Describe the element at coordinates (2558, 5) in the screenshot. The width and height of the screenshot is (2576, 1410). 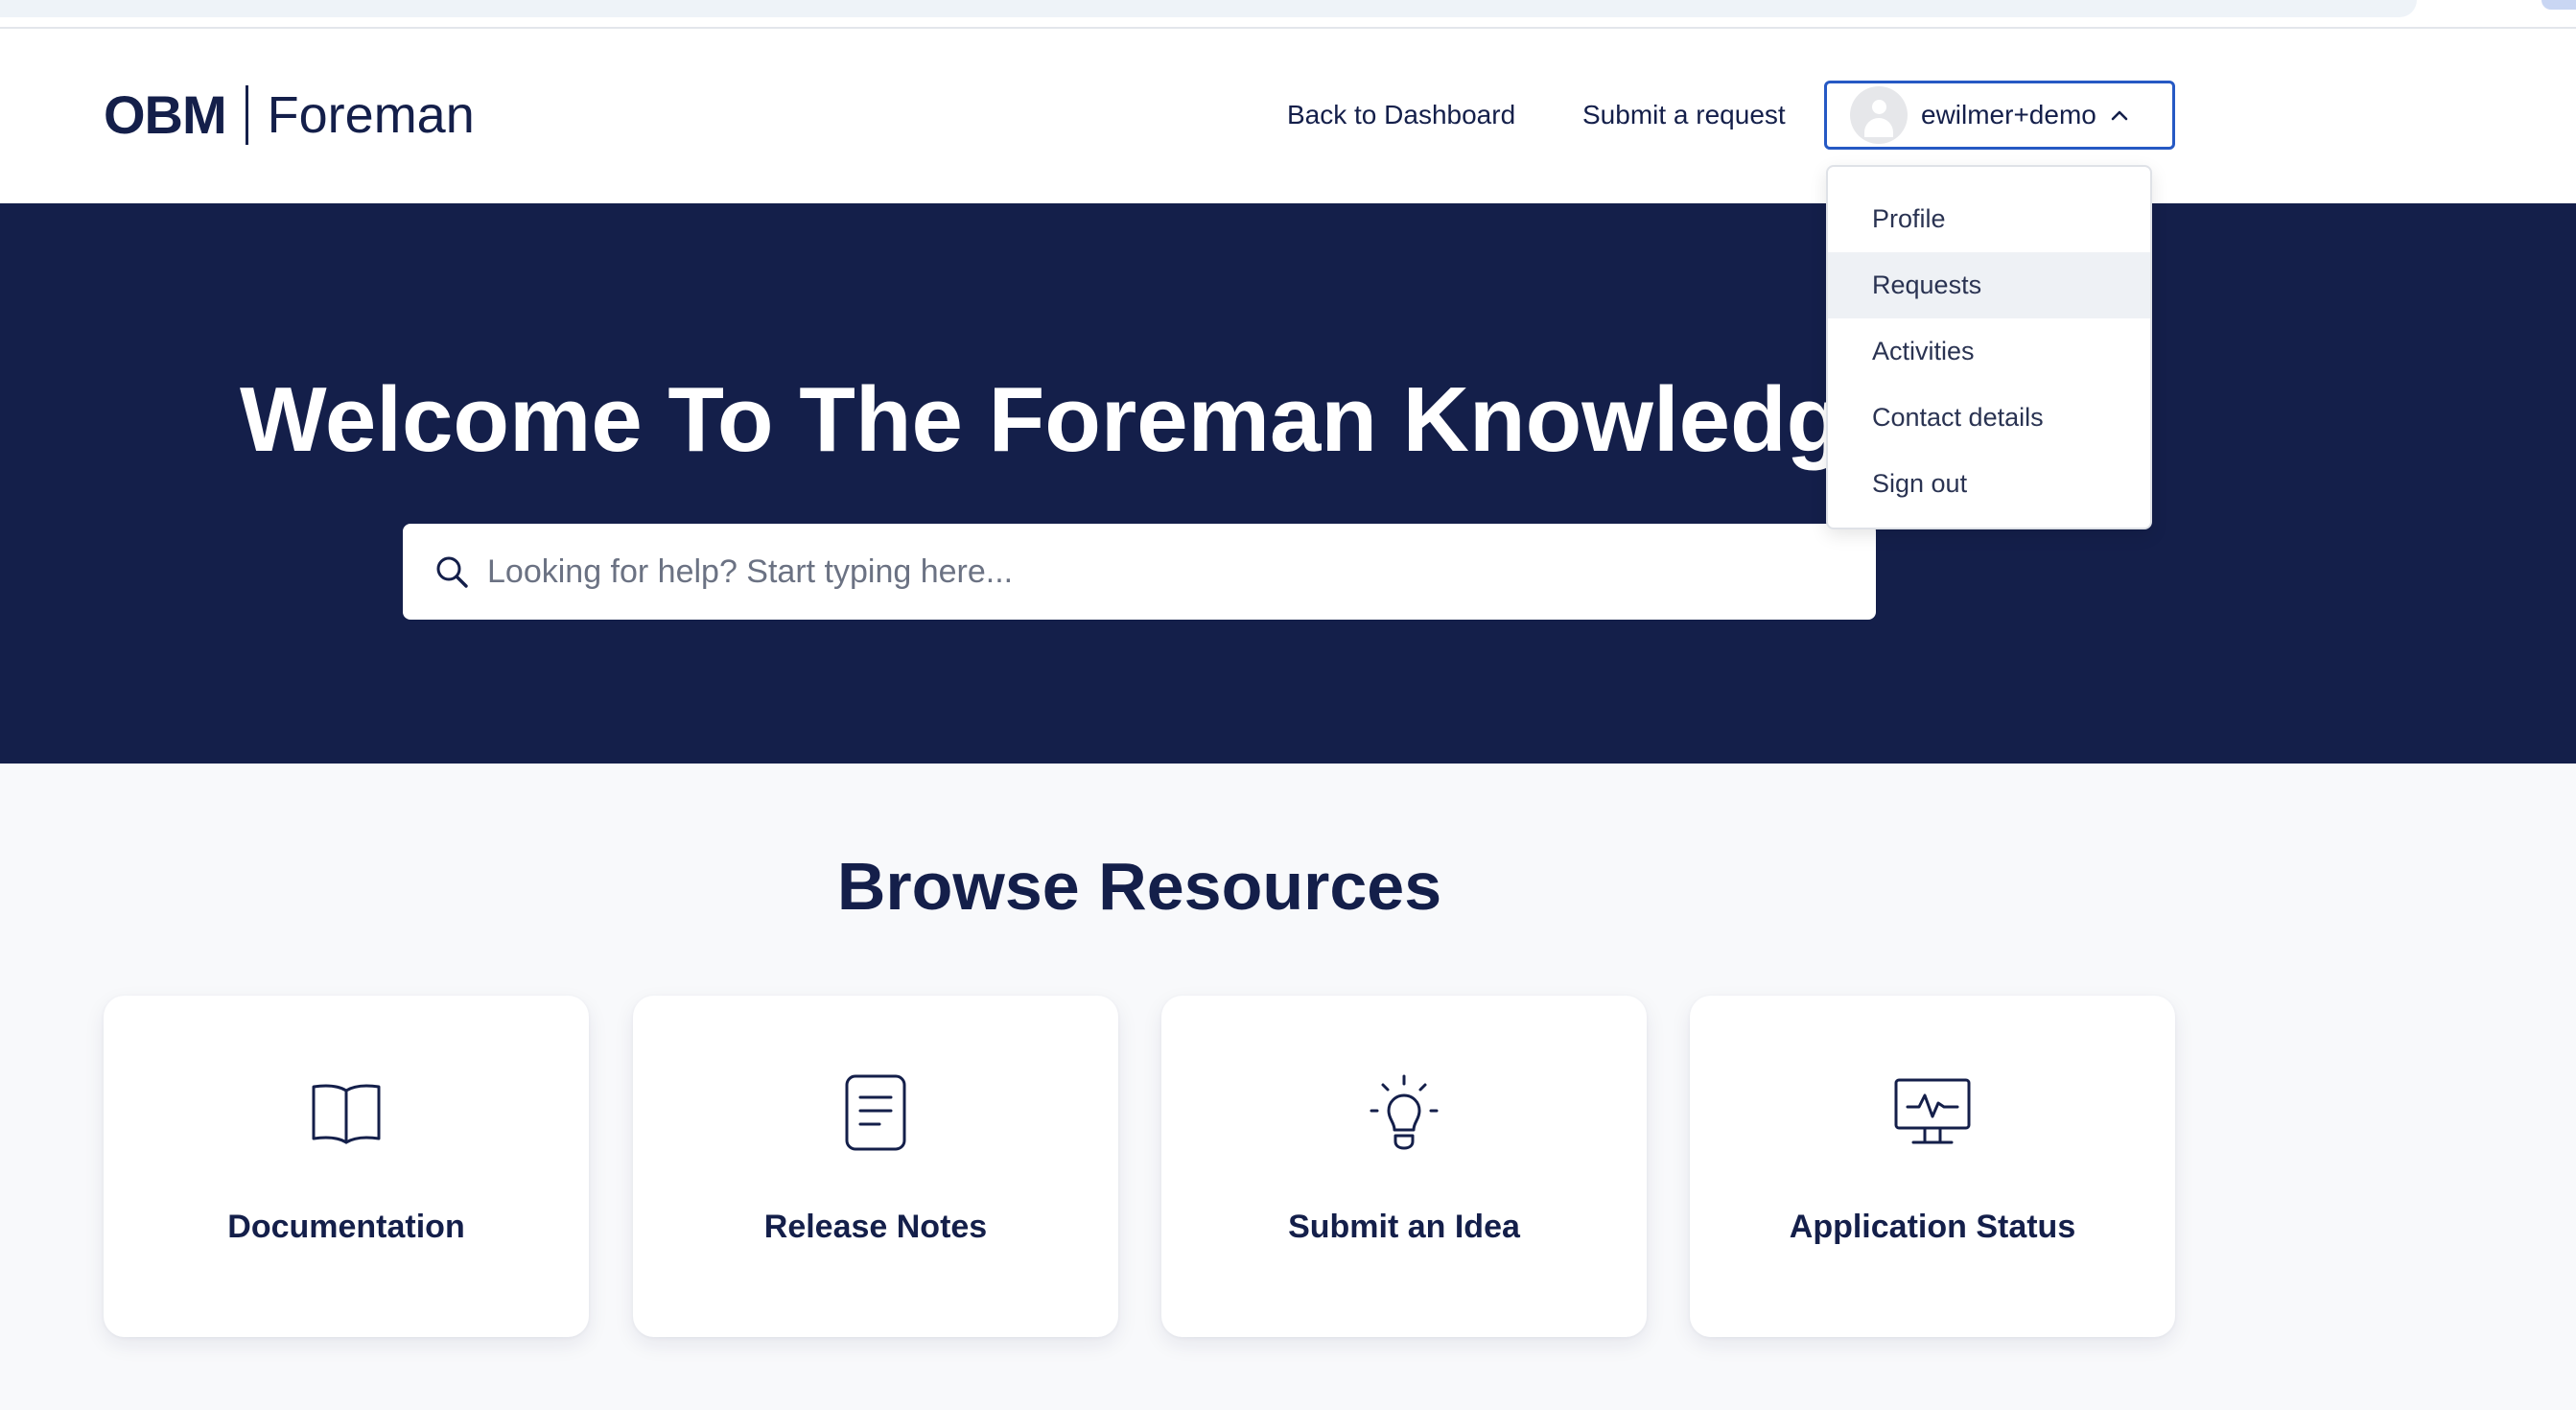
I see `browser-corner` at that location.